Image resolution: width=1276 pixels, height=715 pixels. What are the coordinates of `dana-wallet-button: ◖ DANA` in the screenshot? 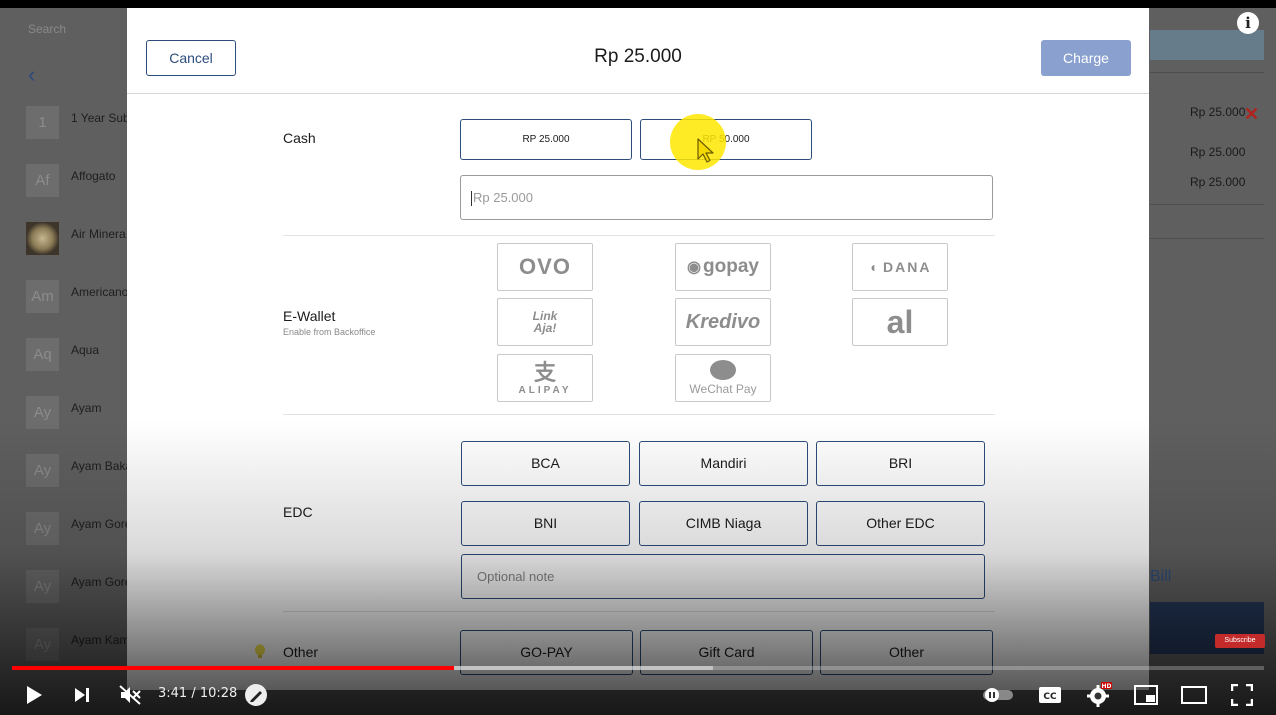 It's located at (900, 267).